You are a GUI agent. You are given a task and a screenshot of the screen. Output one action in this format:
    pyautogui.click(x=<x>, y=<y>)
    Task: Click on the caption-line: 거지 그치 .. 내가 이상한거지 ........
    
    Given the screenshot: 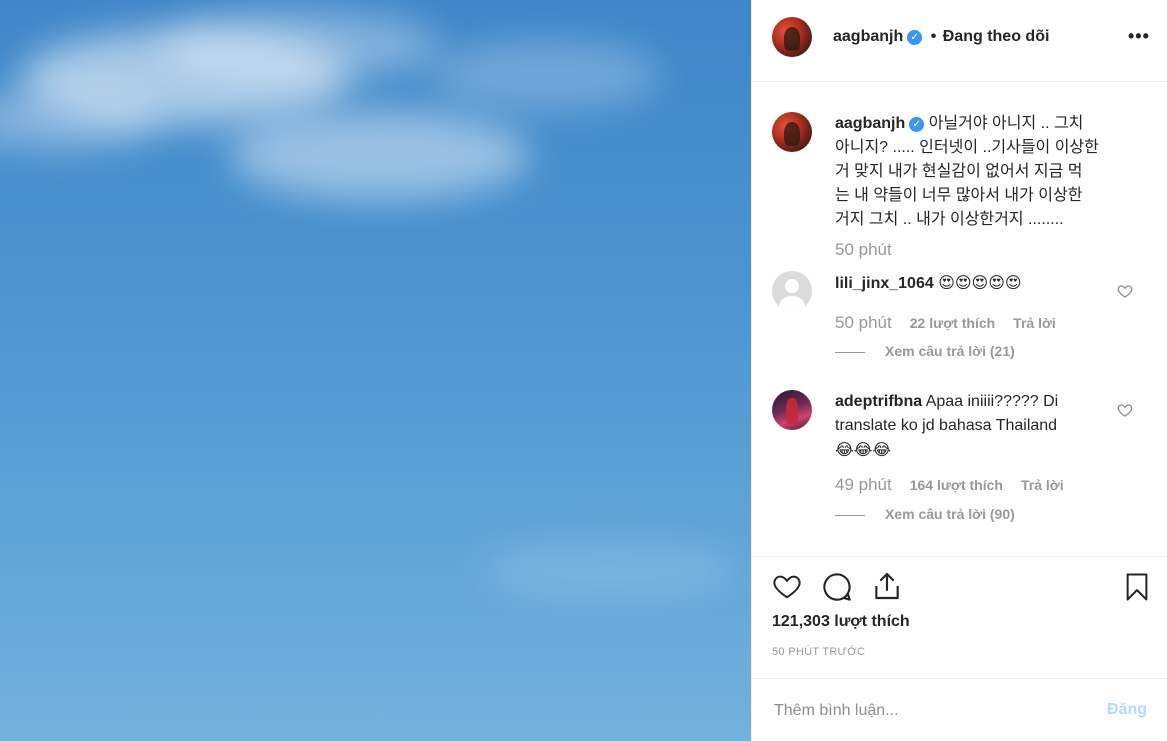 What is the action you would take?
    pyautogui.click(x=949, y=219)
    